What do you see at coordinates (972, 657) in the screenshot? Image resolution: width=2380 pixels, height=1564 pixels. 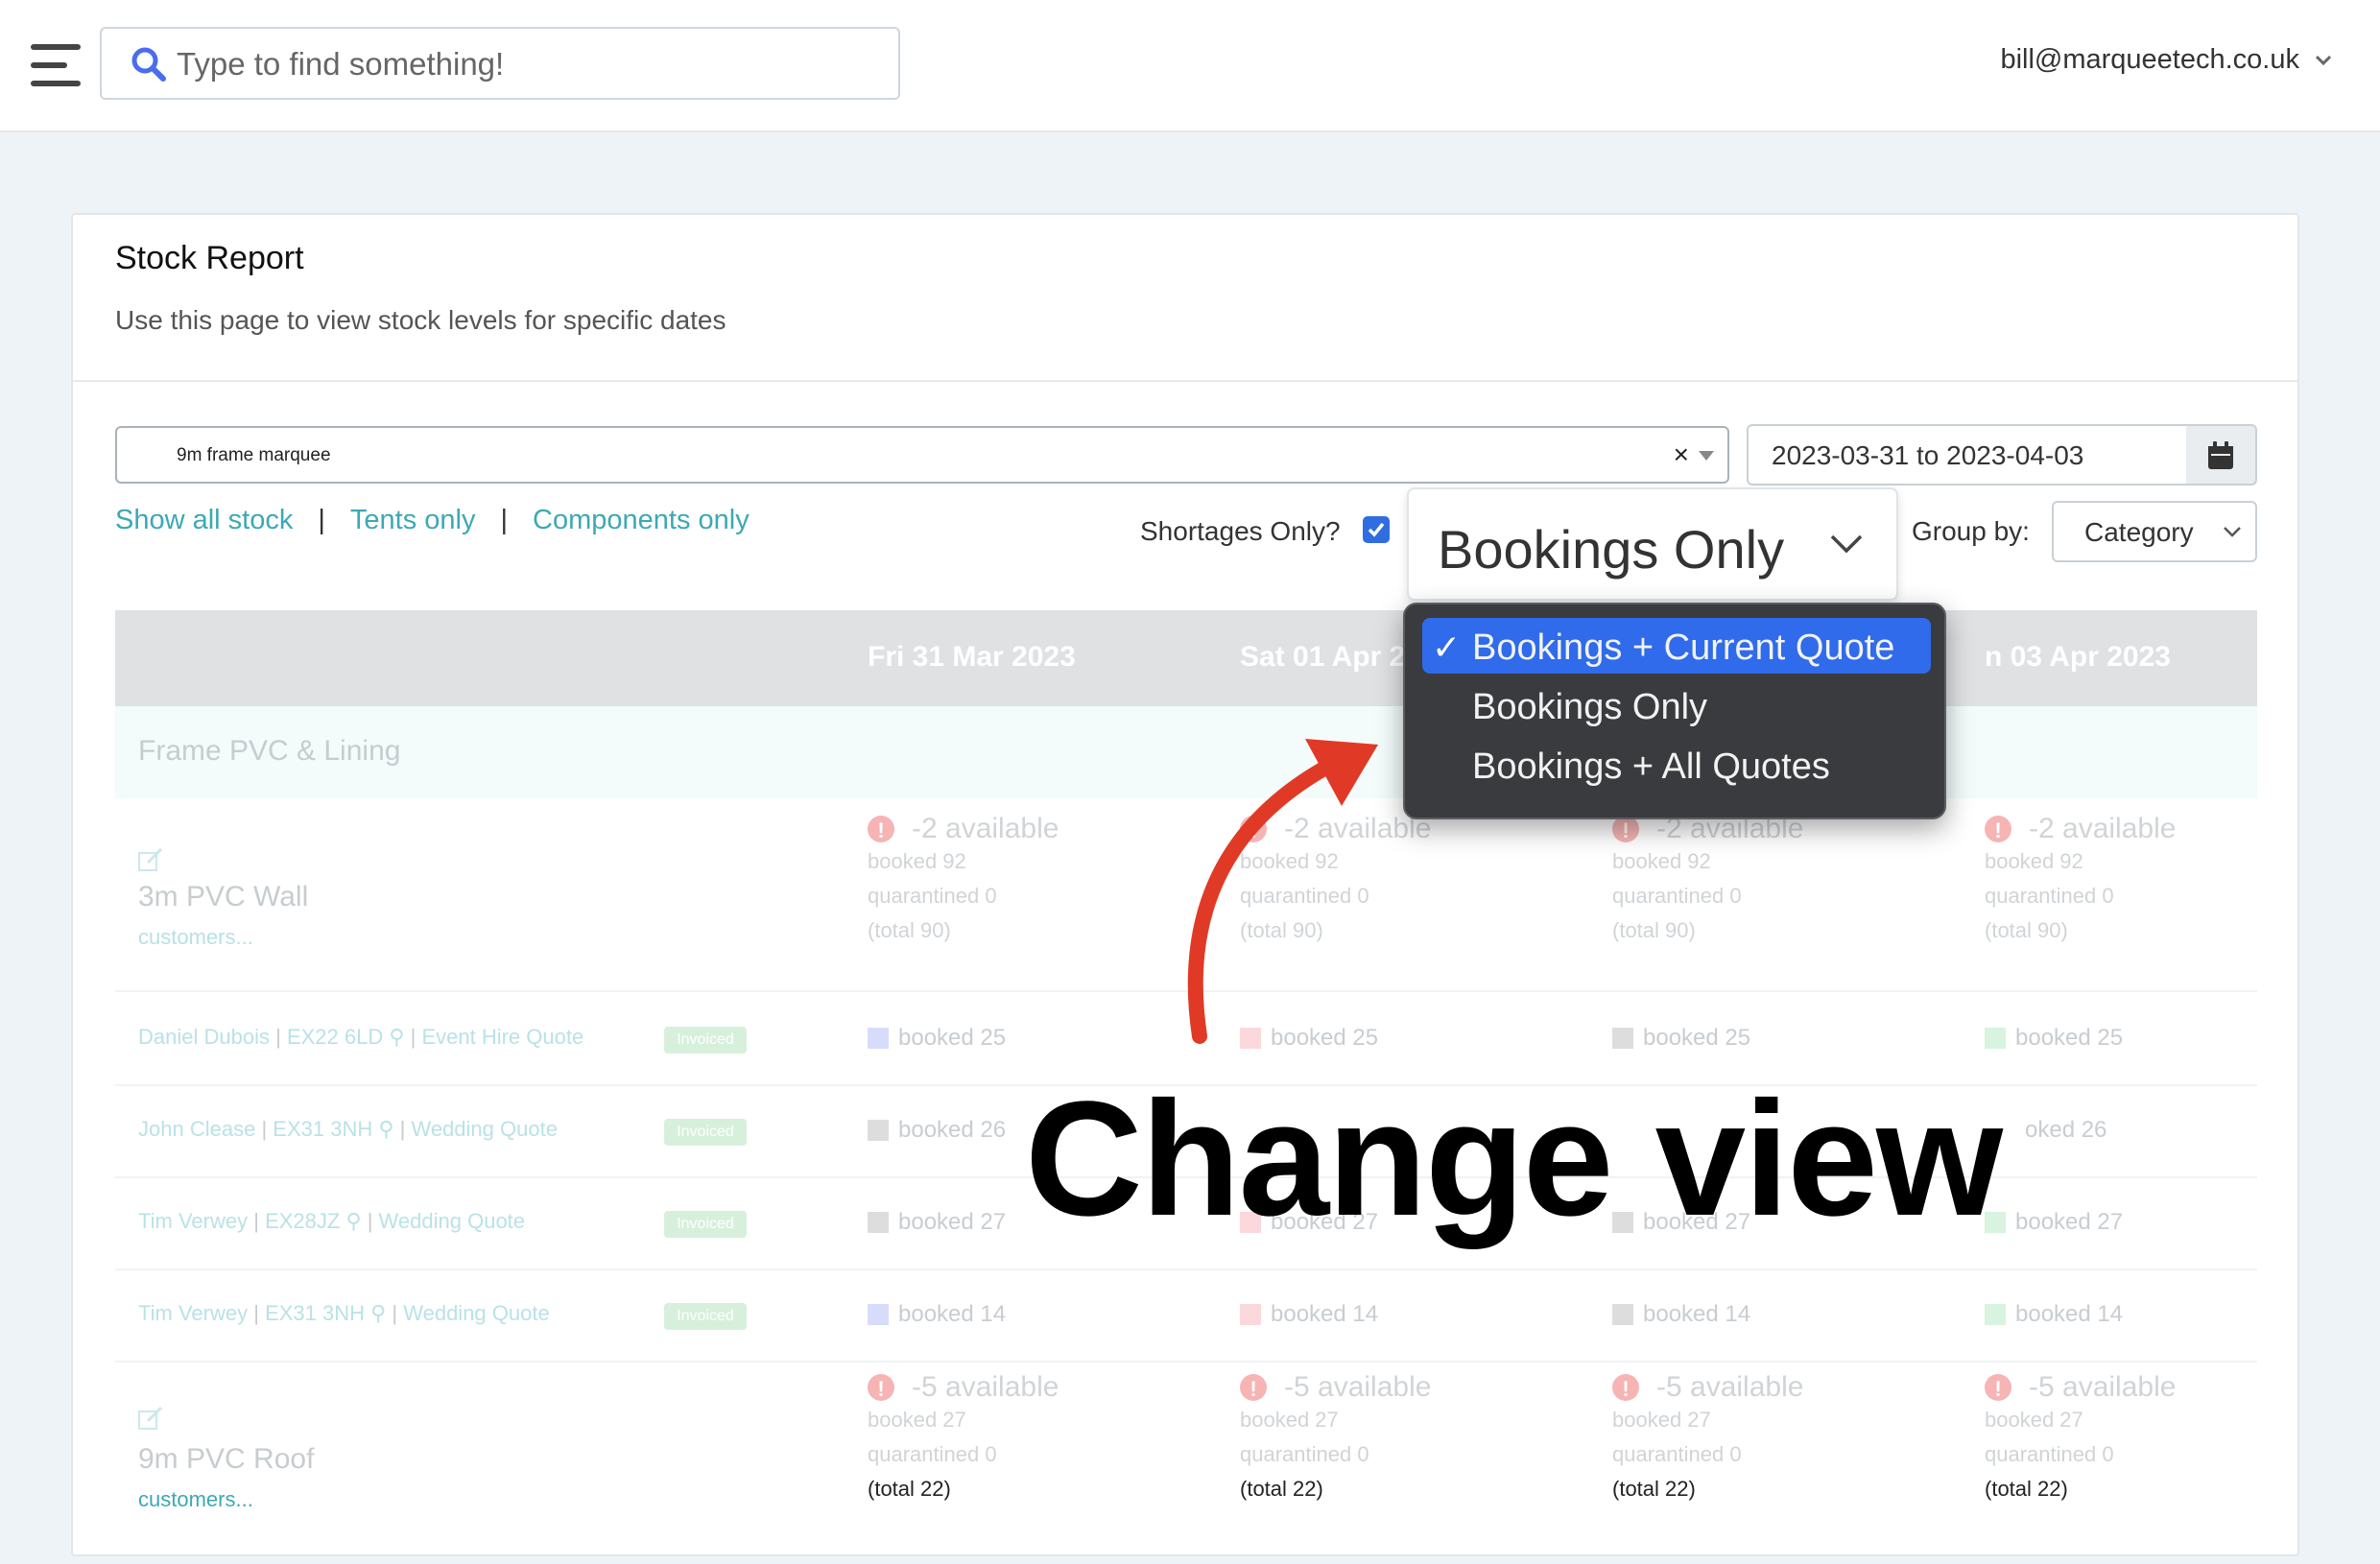 I see `column-header: Fri 31 Mar 2023` at bounding box center [972, 657].